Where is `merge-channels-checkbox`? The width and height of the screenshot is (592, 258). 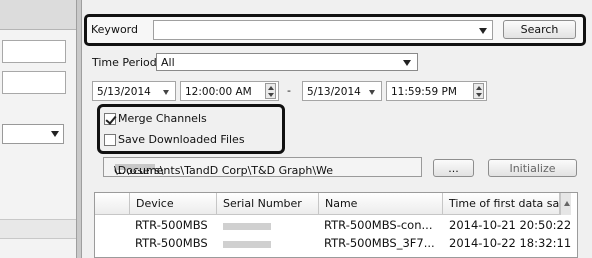 merge-channels-checkbox is located at coordinates (110, 119).